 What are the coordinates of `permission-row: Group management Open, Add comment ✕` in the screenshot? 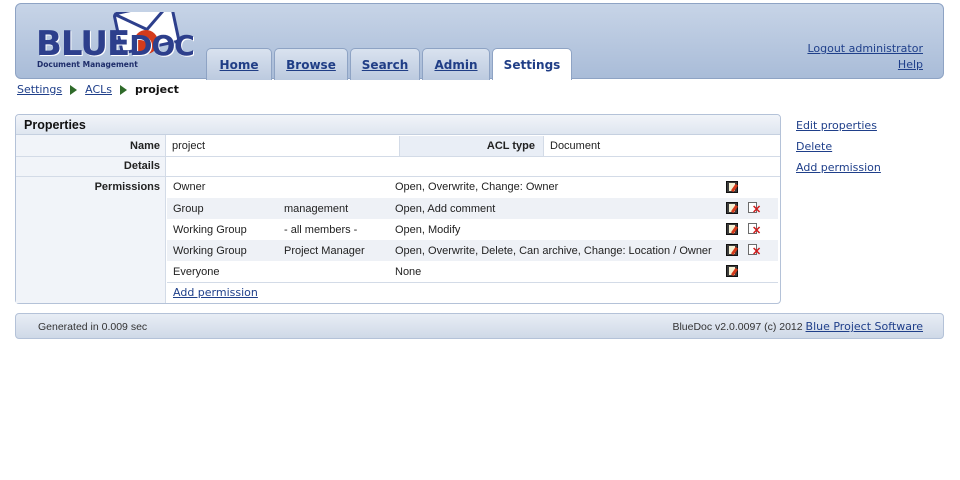 It's located at (472, 208).